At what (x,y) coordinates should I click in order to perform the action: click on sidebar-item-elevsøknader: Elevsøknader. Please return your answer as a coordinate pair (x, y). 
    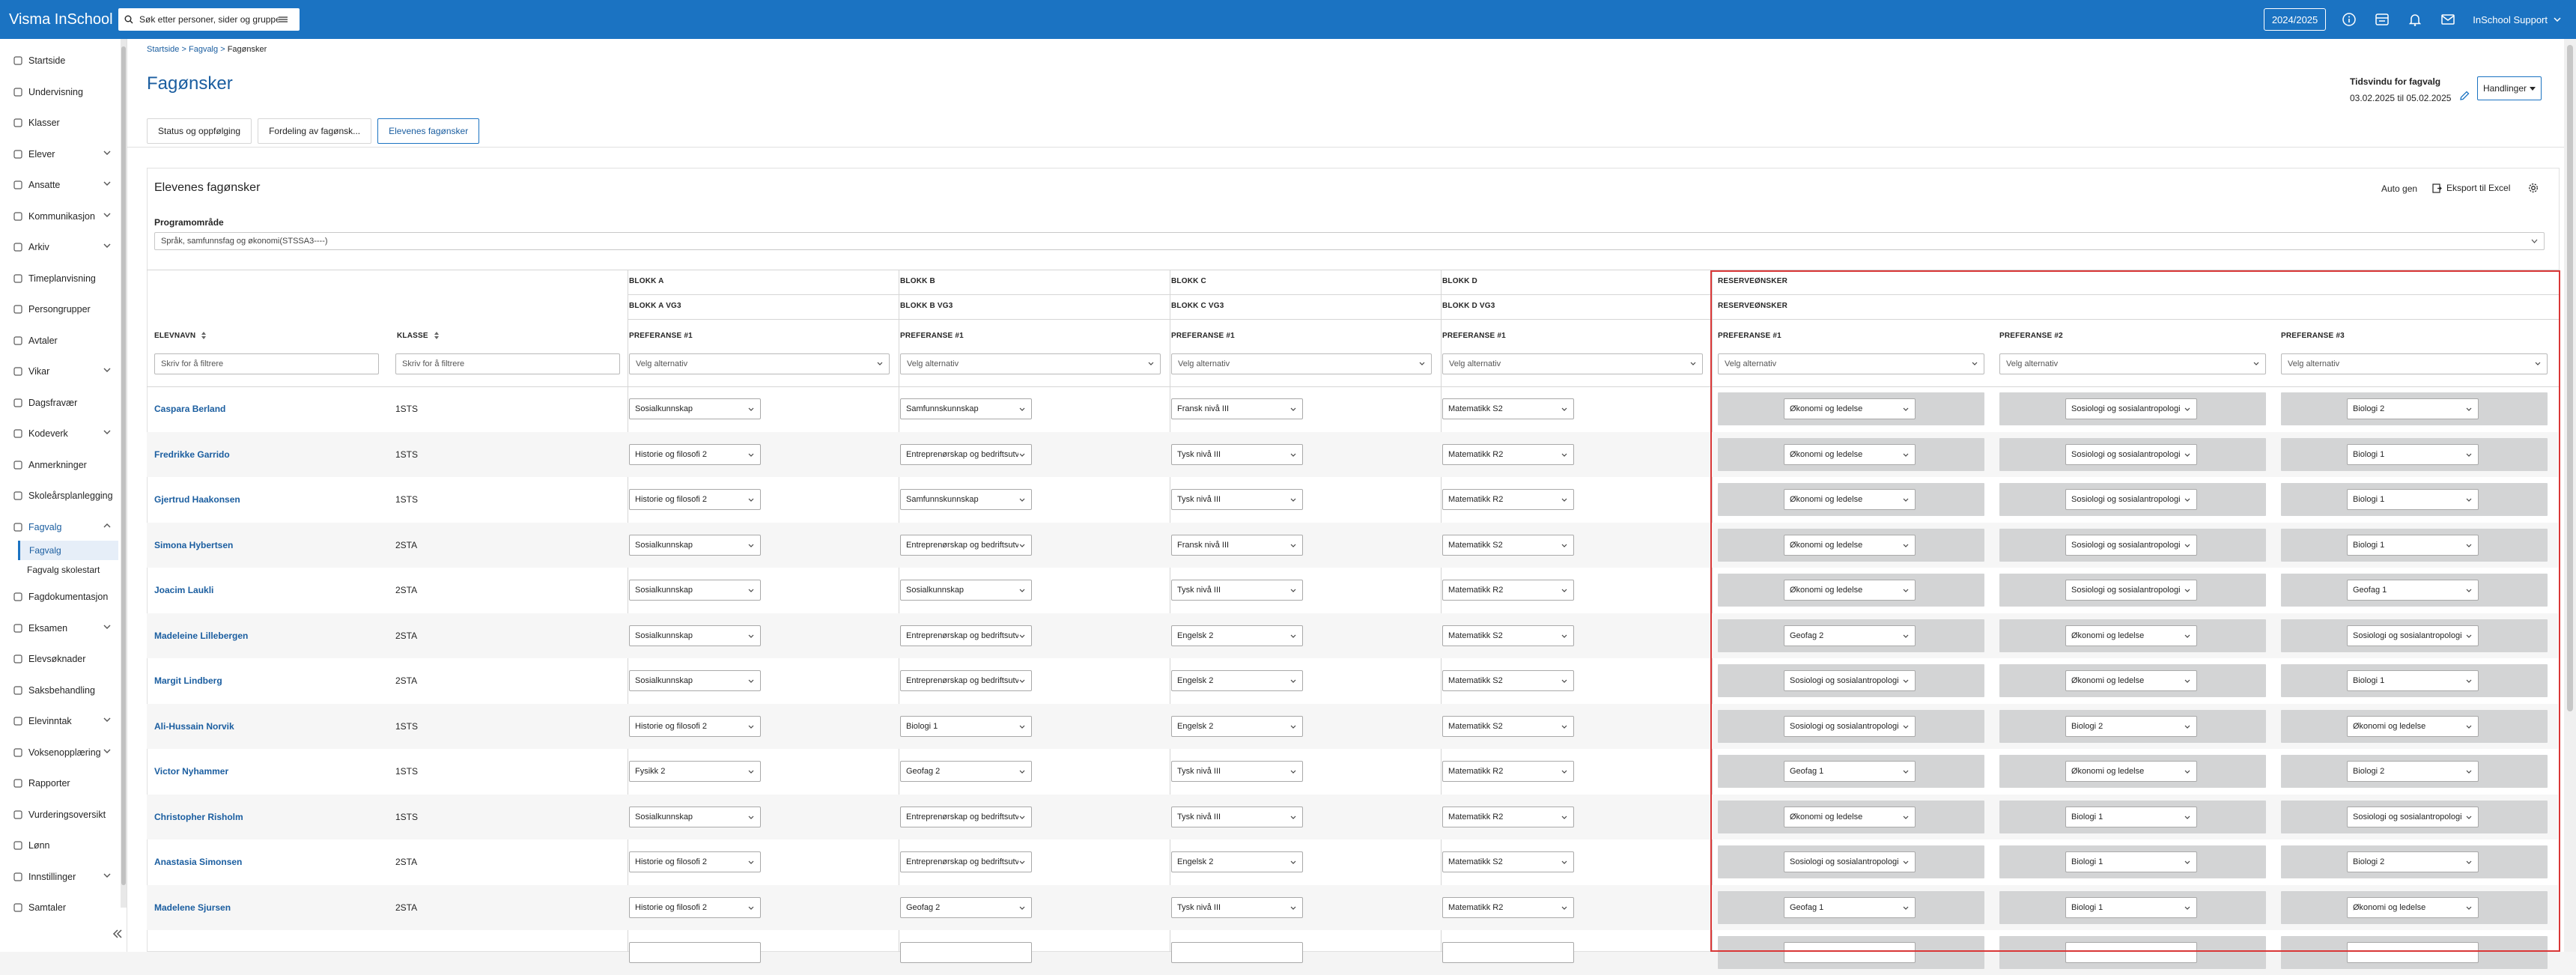
    Looking at the image, I should click on (60, 659).